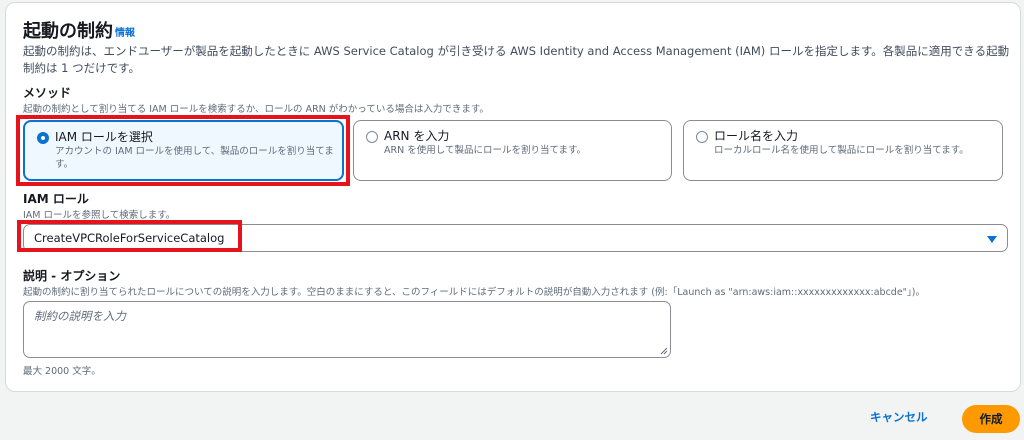  I want to click on method-option-label: IAM ロールを選択, so click(104, 137).